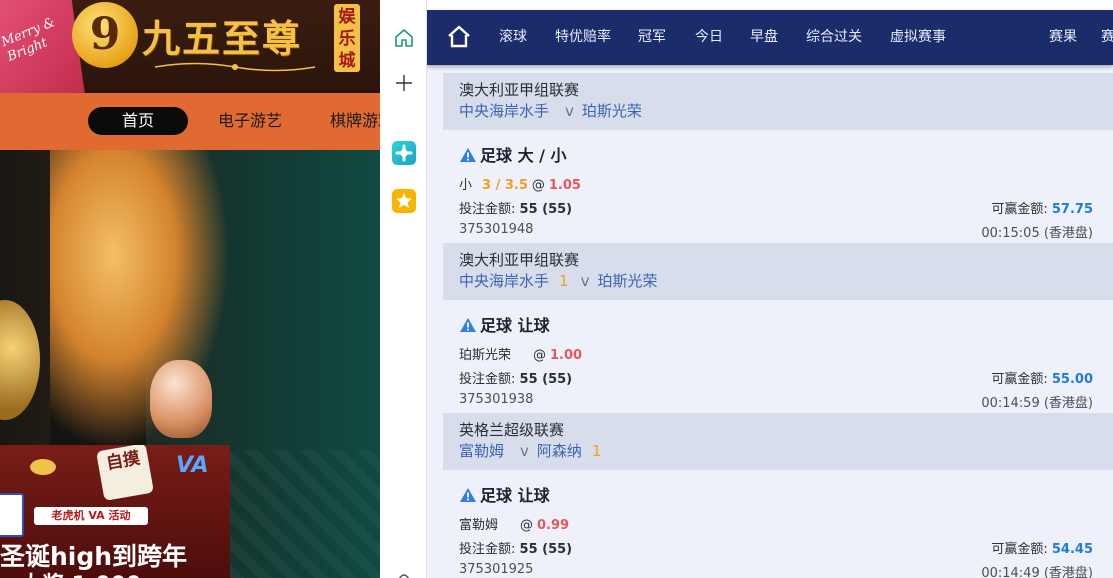 Image resolution: width=1113 pixels, height=578 pixels. I want to click on bet-selection: 珀斯光荣 @1.00, so click(520, 353).